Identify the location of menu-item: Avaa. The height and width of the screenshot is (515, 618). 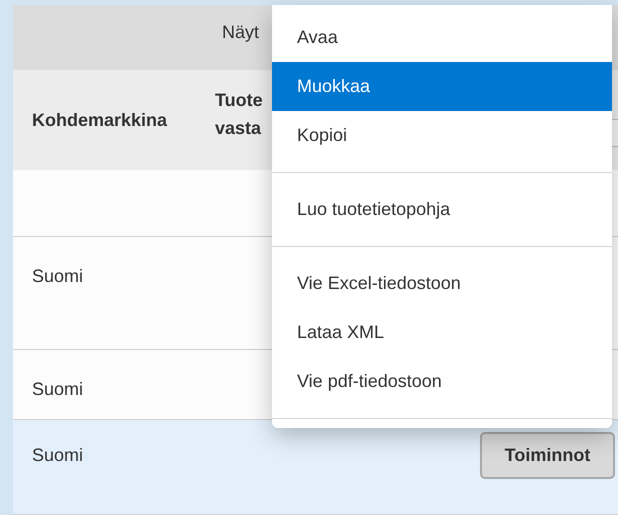
(442, 37).